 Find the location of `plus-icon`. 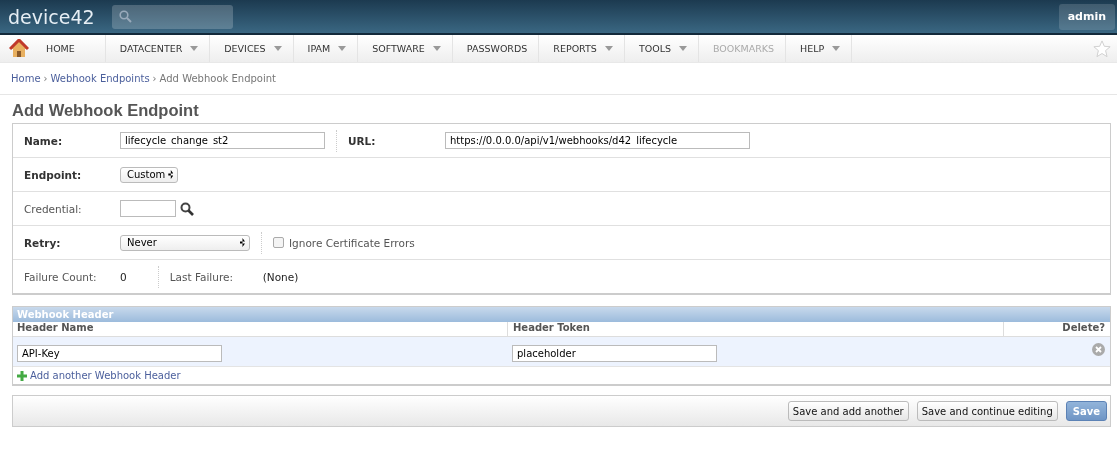

plus-icon is located at coordinates (22, 375).